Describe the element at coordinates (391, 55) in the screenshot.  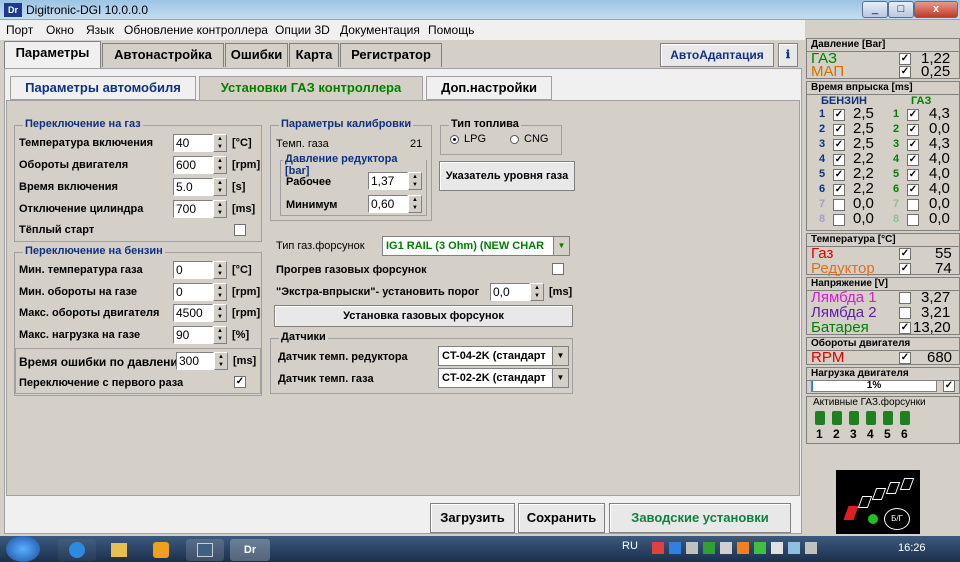
I see `tab-recorder: Регистратор` at that location.